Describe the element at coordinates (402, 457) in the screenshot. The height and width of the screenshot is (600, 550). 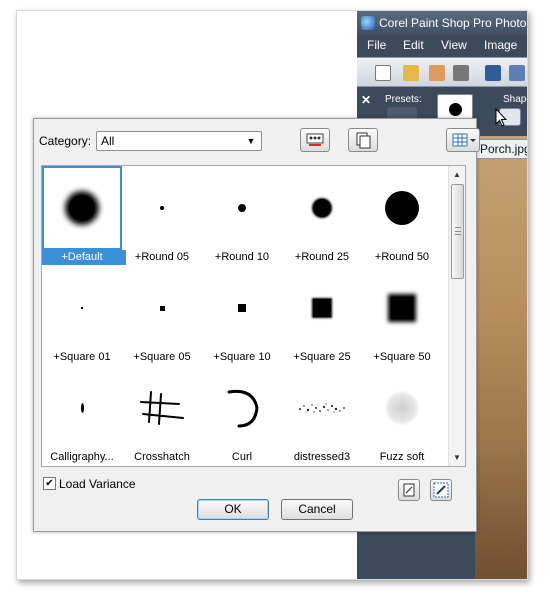
I see `brush-label: Fuzz soft` at that location.